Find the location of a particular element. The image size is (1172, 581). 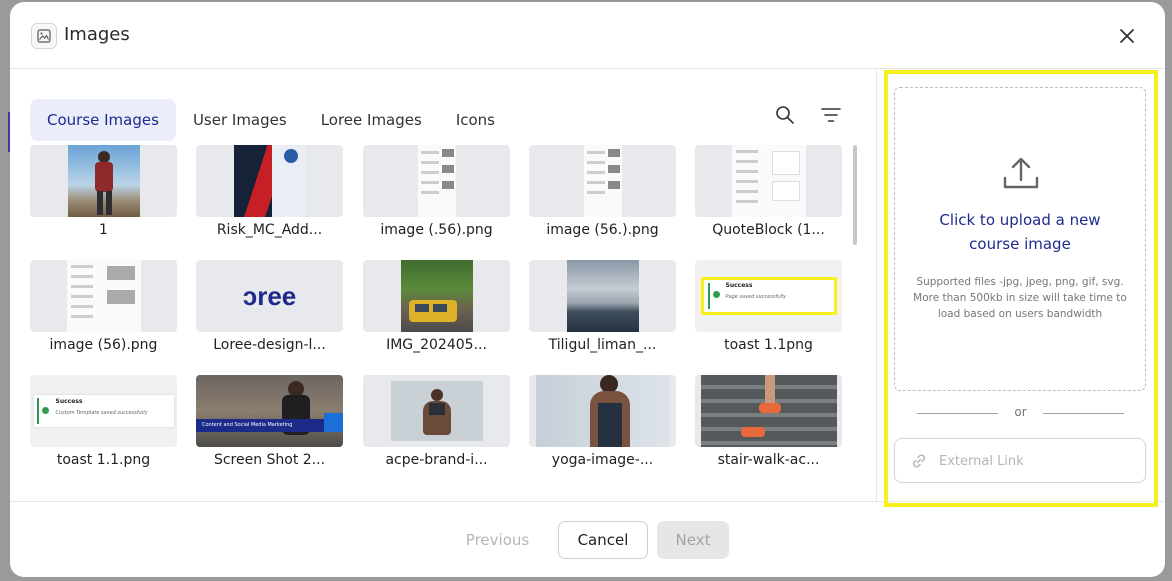

image-caption: toast 1.1png is located at coordinates (768, 345).